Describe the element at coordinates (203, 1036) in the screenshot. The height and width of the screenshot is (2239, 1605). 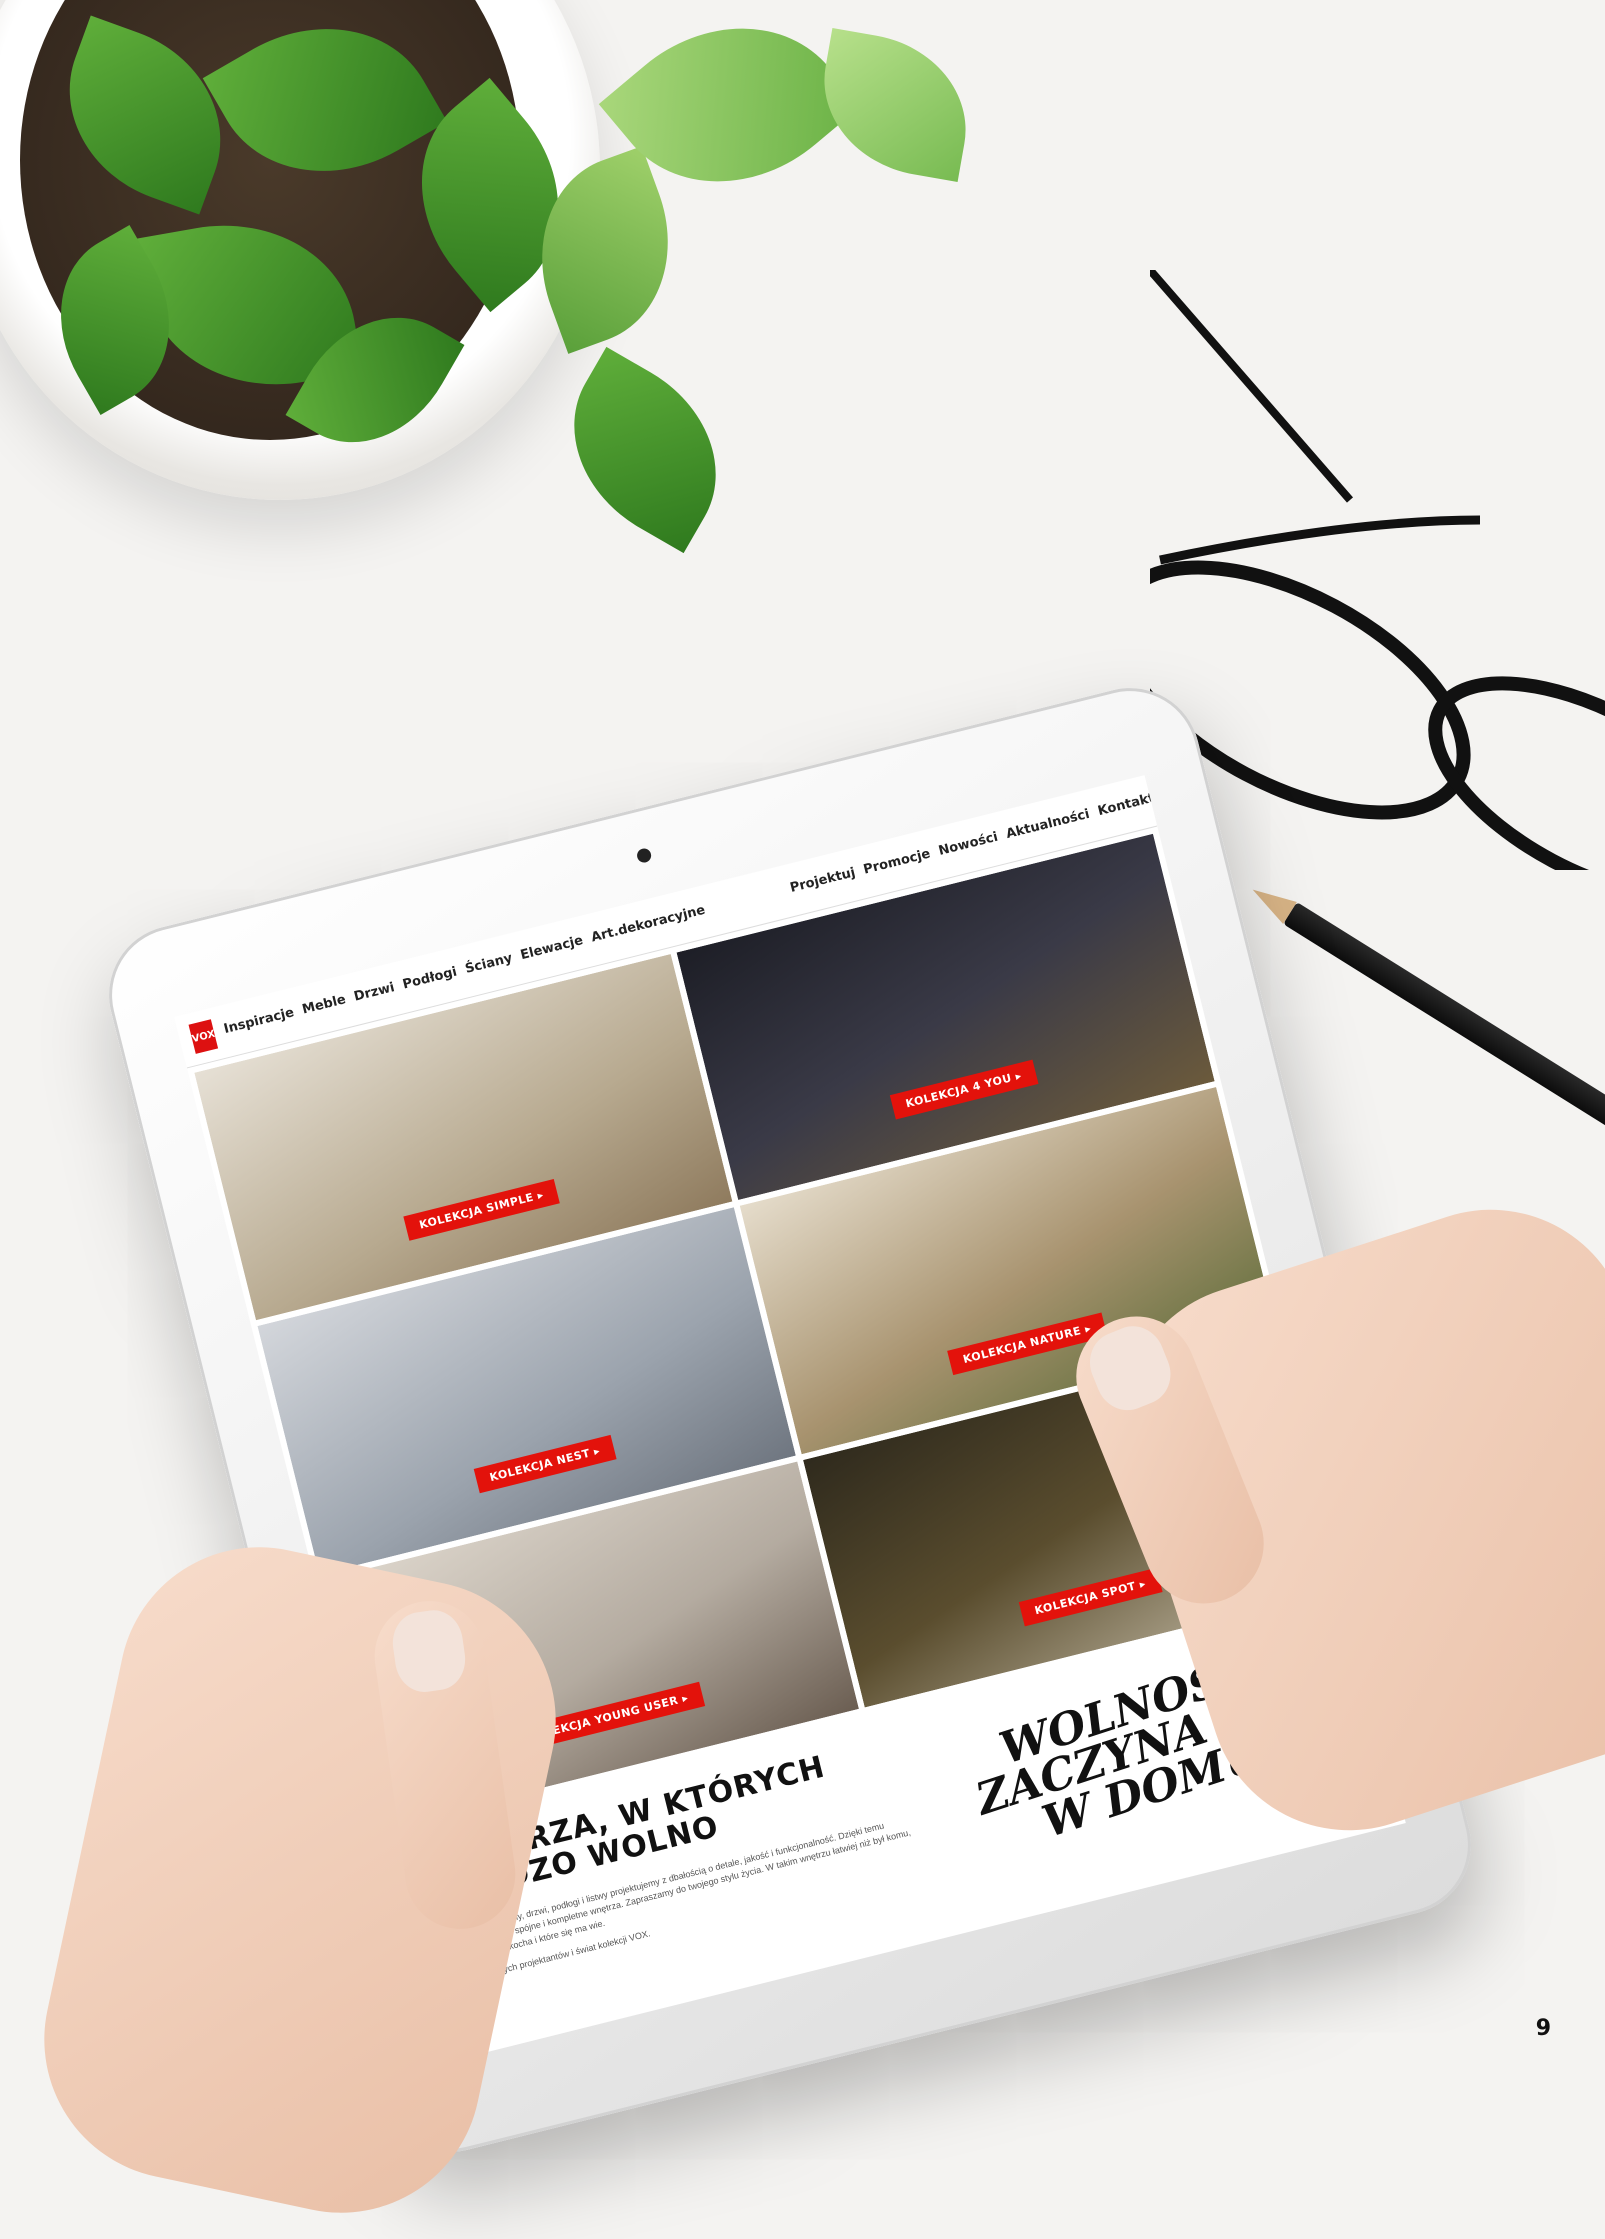
I see `vox-logo: VOX` at that location.